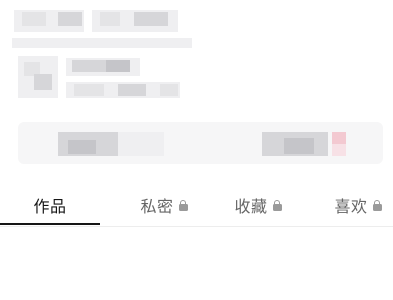  What do you see at coordinates (196, 226) in the screenshot?
I see `tab-divider` at bounding box center [196, 226].